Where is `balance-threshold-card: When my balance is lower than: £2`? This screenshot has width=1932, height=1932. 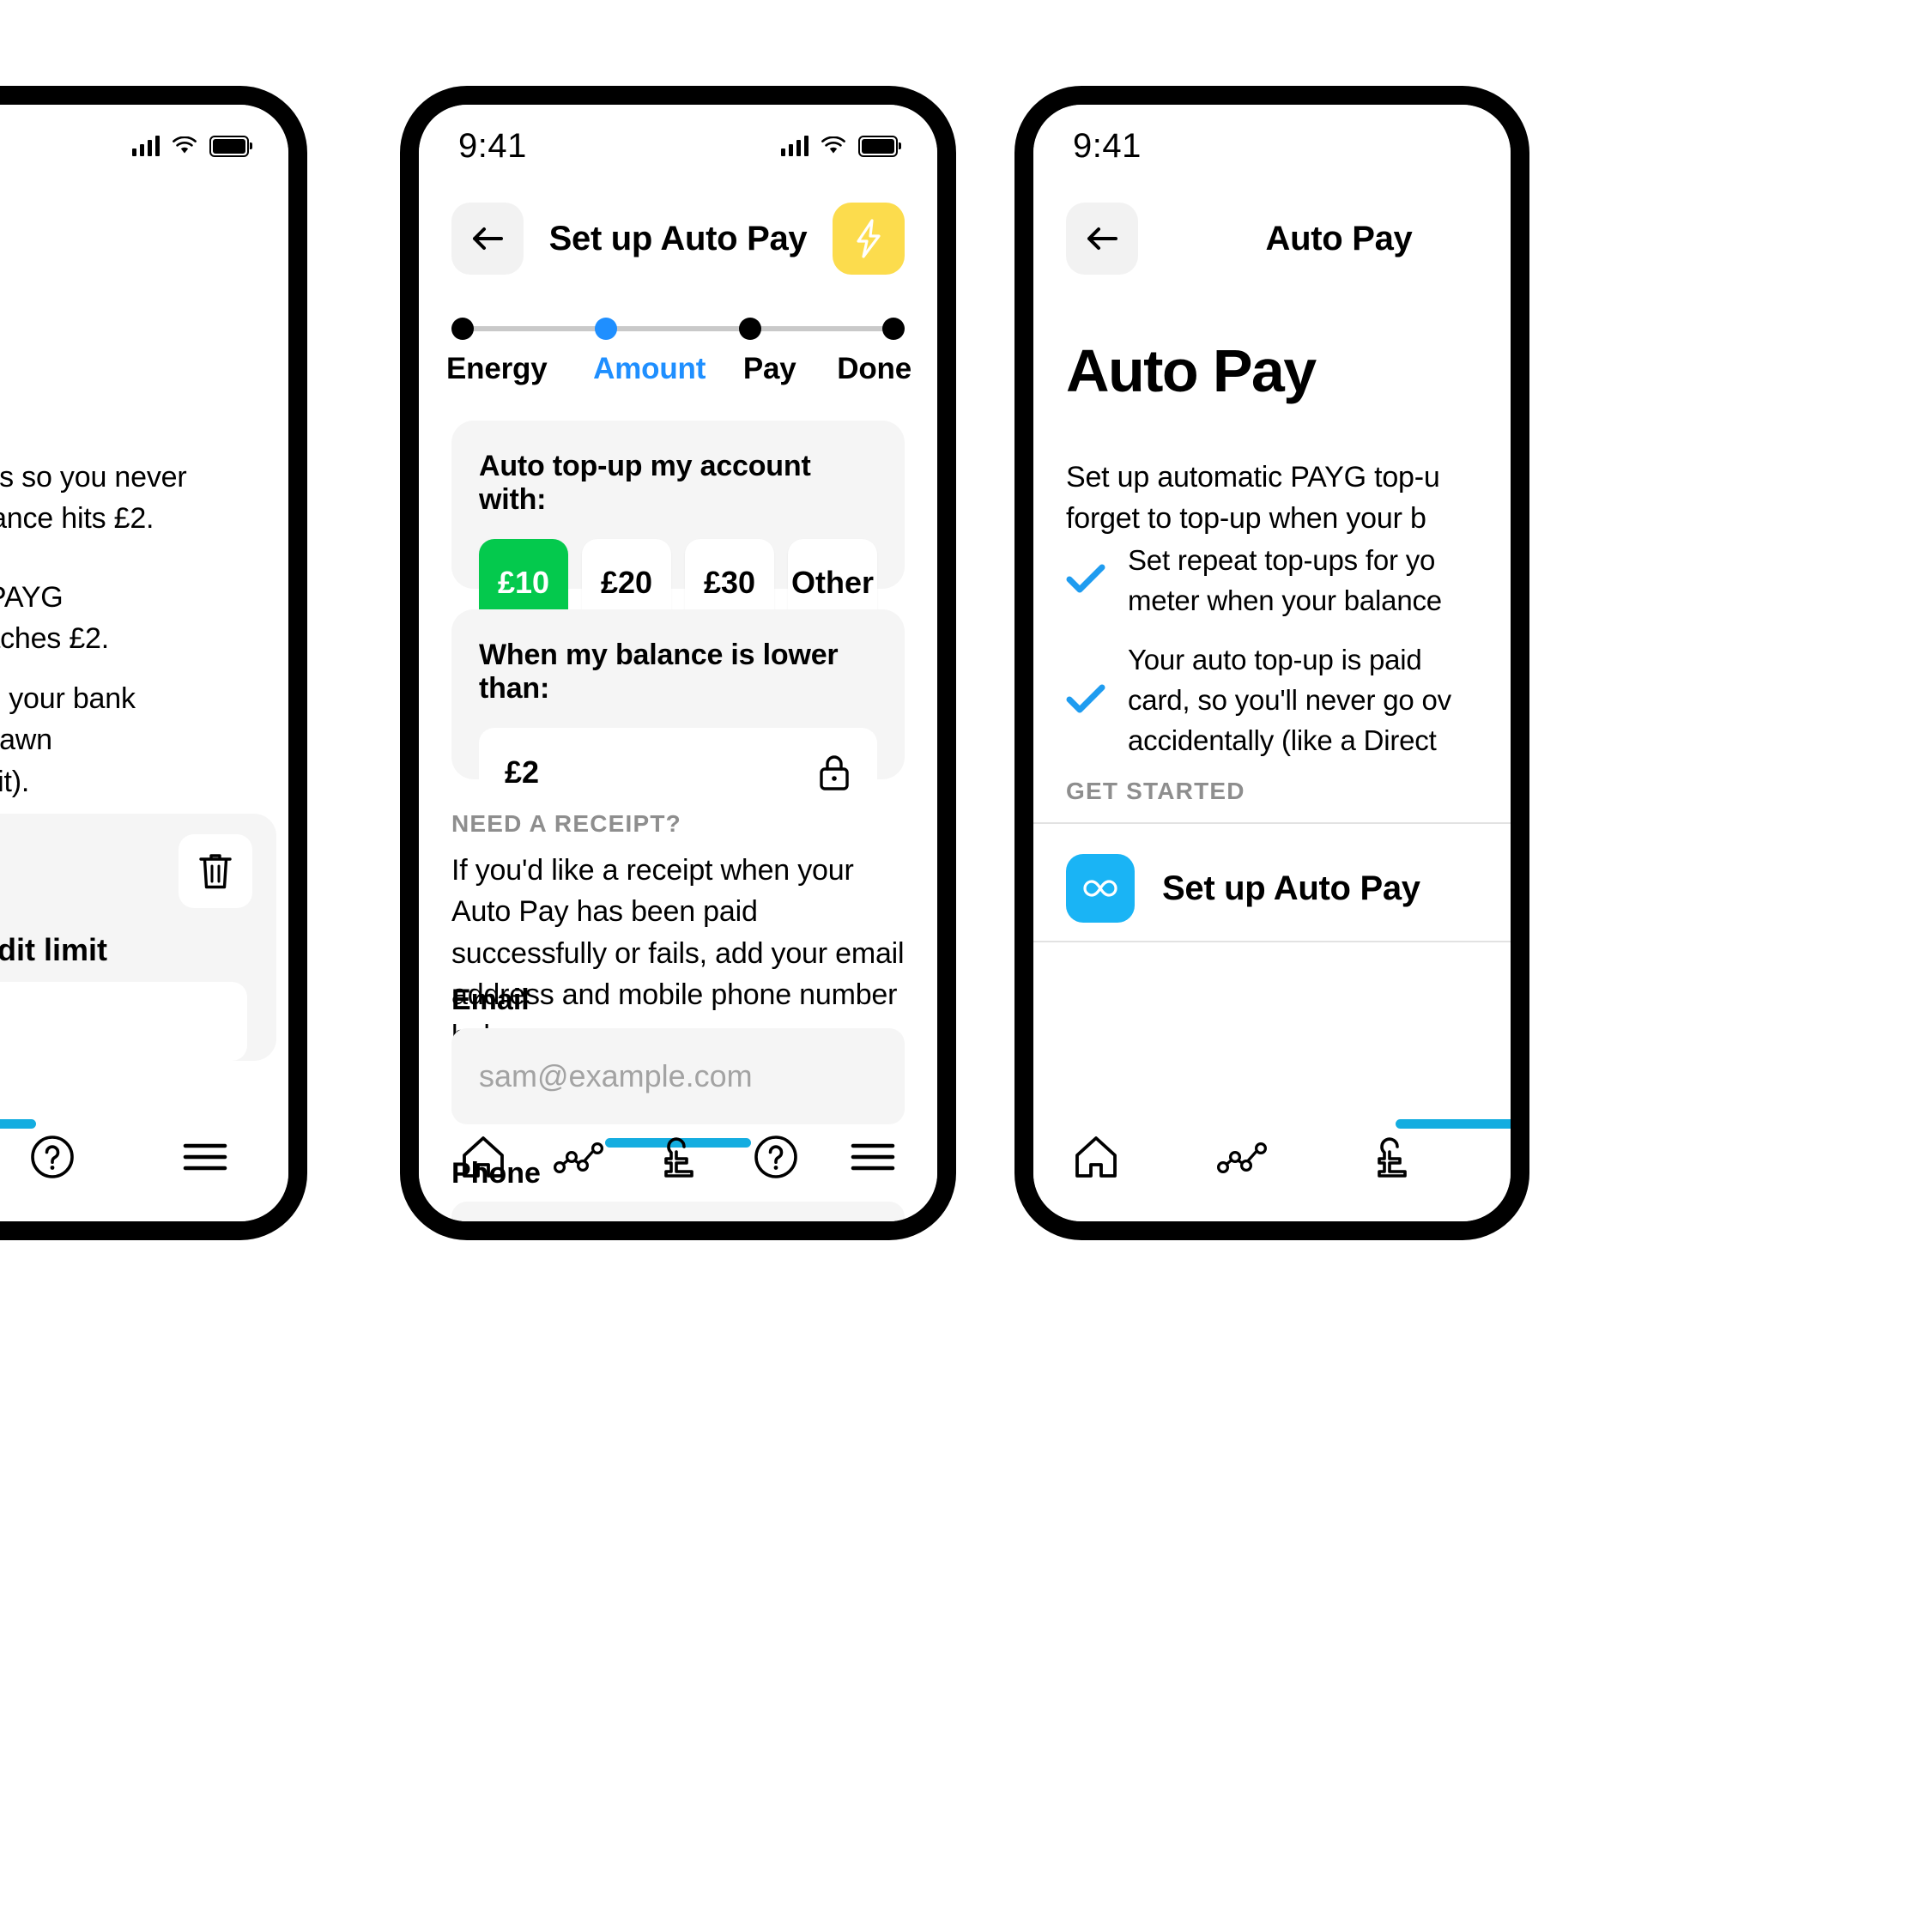 balance-threshold-card: When my balance is lower than: £2 is located at coordinates (678, 713).